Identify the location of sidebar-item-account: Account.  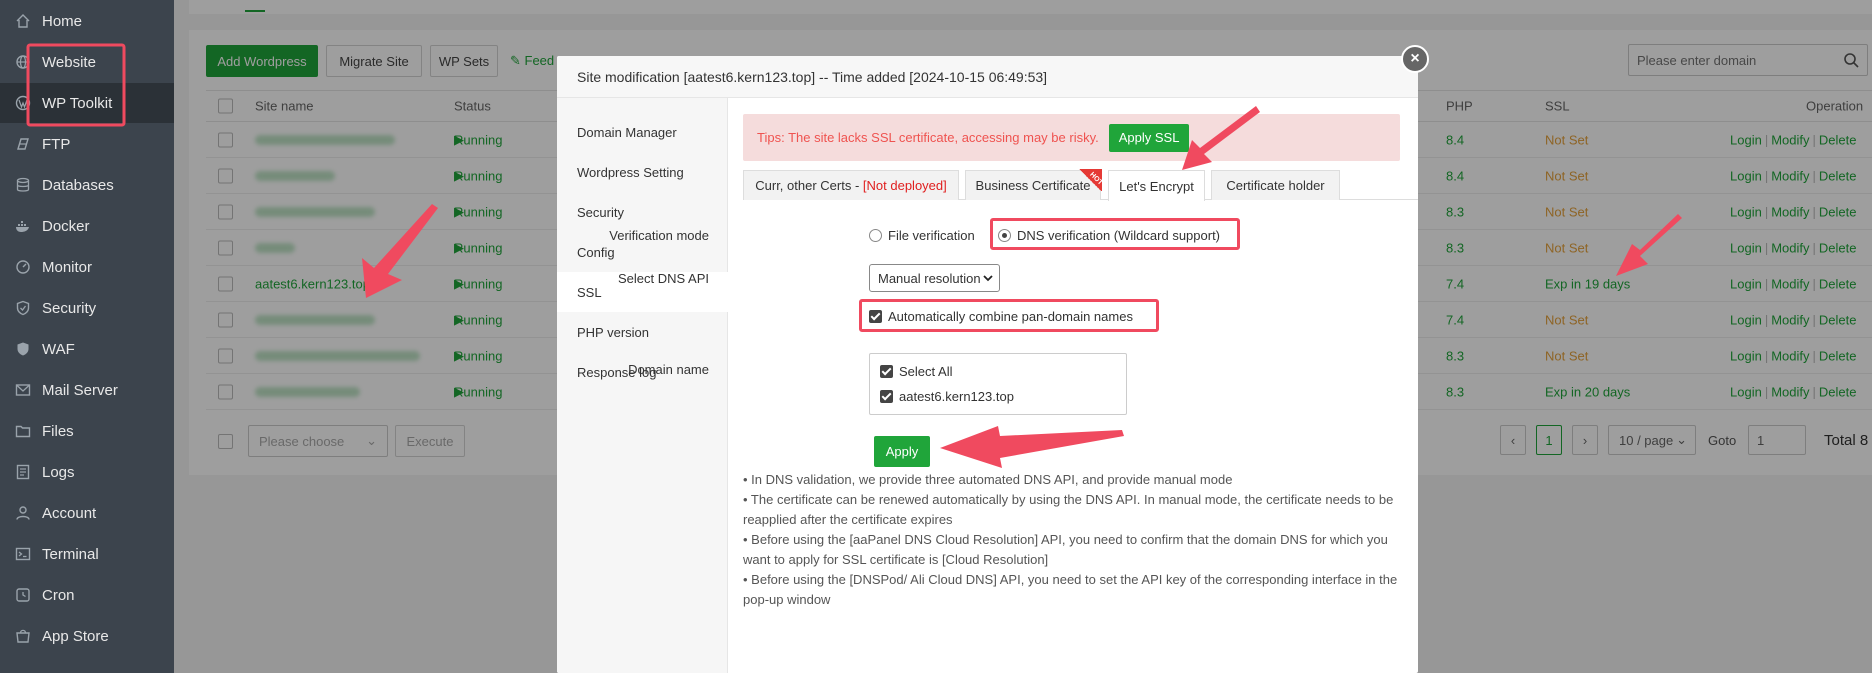
(87, 513).